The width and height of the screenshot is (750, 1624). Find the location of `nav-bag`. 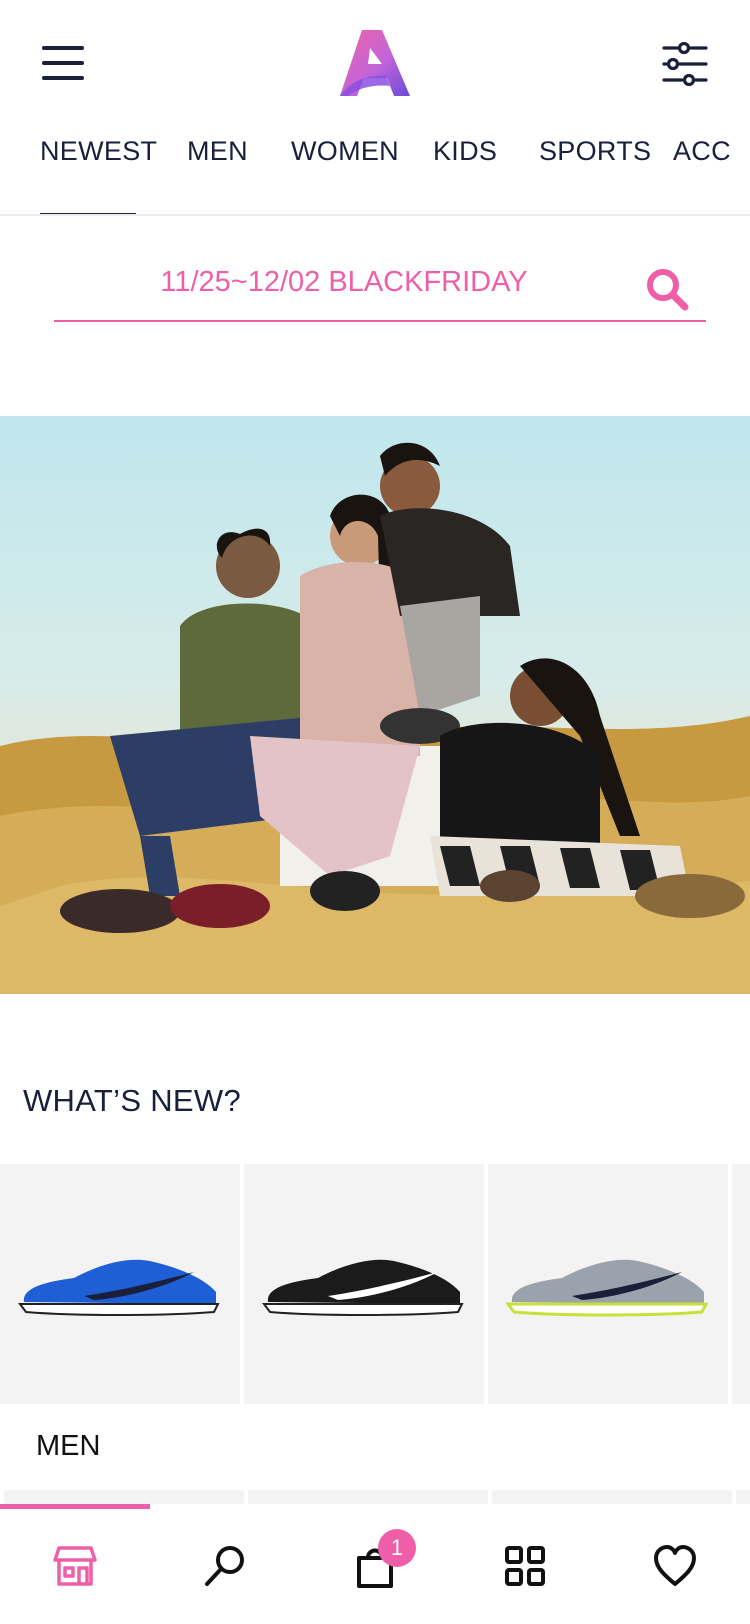

nav-bag is located at coordinates (375, 1569).